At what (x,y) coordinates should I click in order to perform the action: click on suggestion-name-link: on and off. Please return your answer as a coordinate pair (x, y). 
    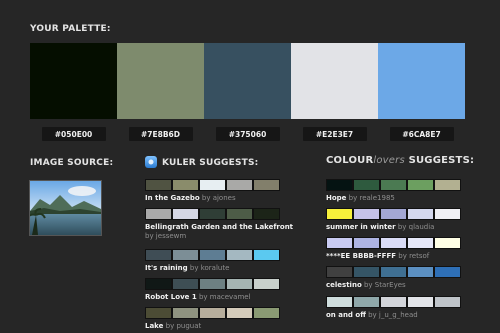
    Looking at the image, I should click on (346, 315).